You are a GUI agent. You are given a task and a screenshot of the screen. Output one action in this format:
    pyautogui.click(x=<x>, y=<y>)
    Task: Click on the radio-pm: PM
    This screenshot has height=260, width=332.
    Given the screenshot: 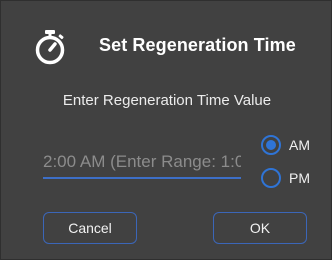 What is the action you would take?
    pyautogui.click(x=285, y=178)
    